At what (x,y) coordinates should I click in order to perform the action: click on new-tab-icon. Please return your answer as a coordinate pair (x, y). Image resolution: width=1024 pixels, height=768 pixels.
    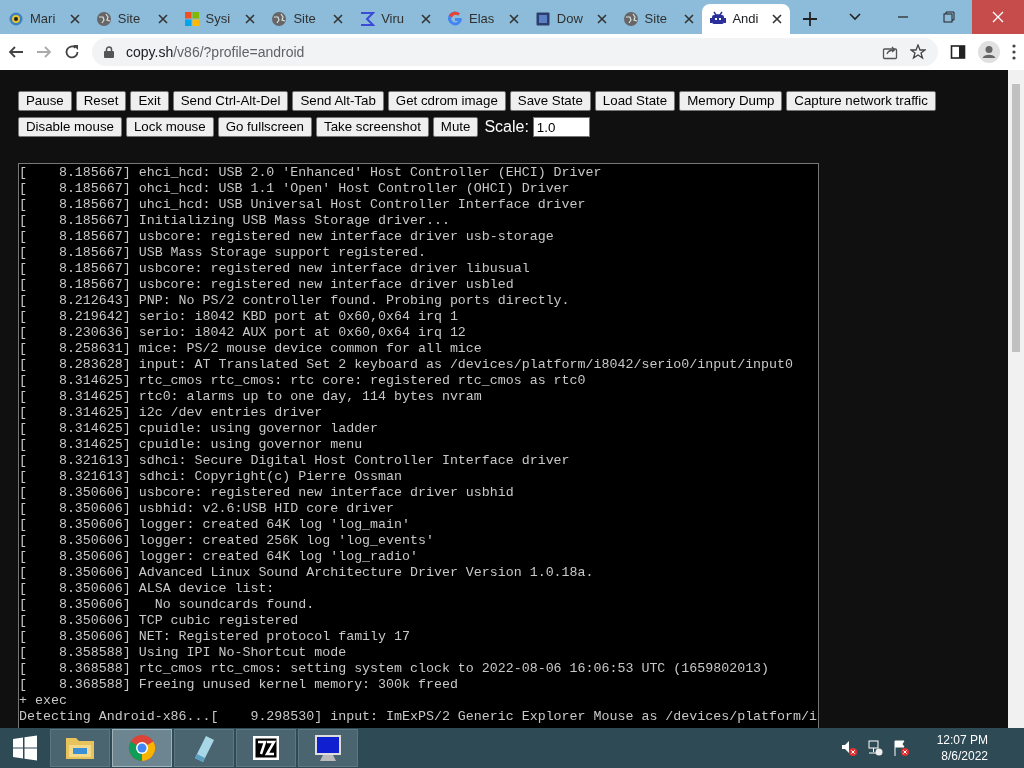
    Looking at the image, I should click on (810, 19).